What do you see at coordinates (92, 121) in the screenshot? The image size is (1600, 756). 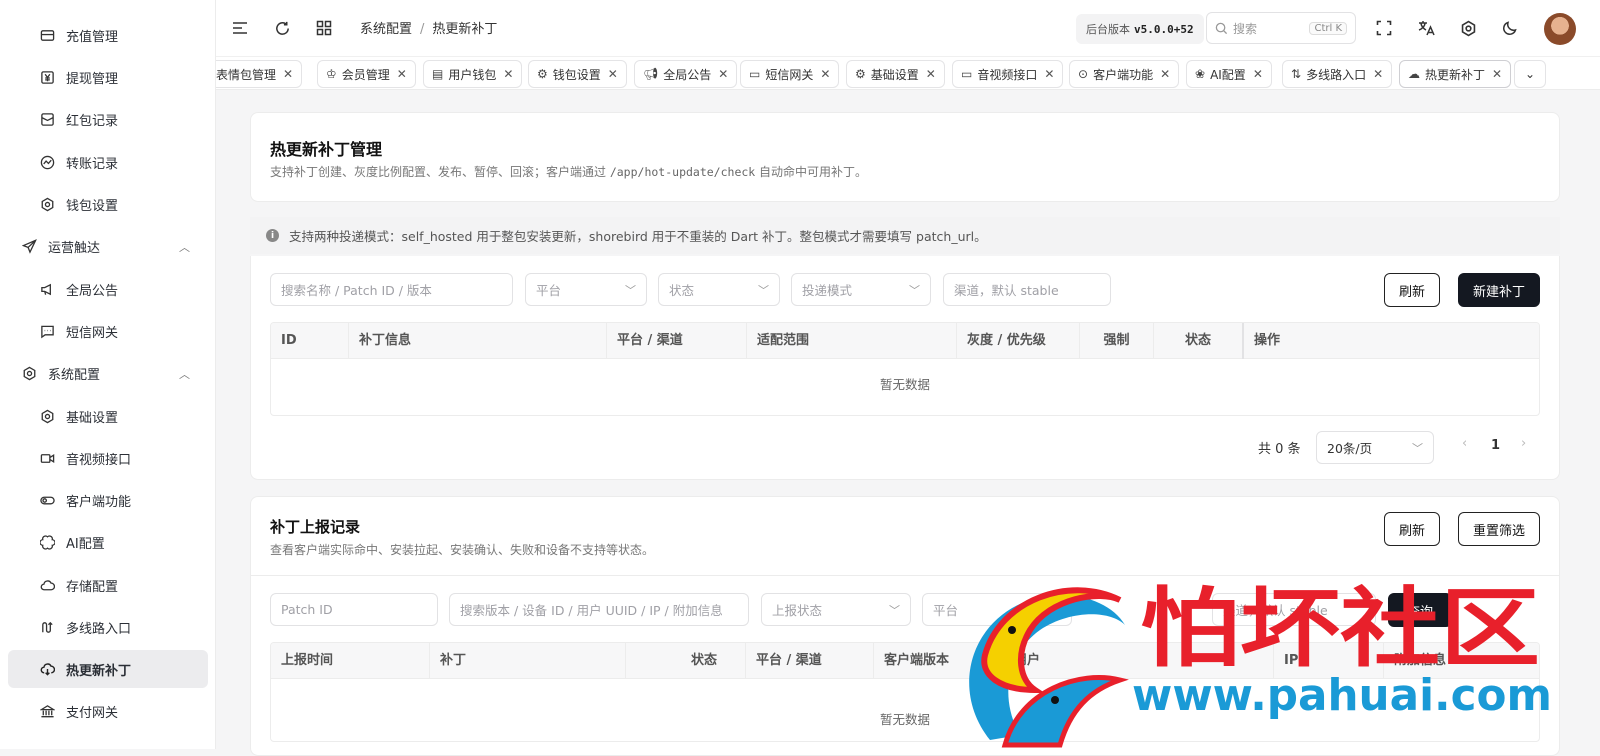 I see `sidebar-item-label: 红包记录` at bounding box center [92, 121].